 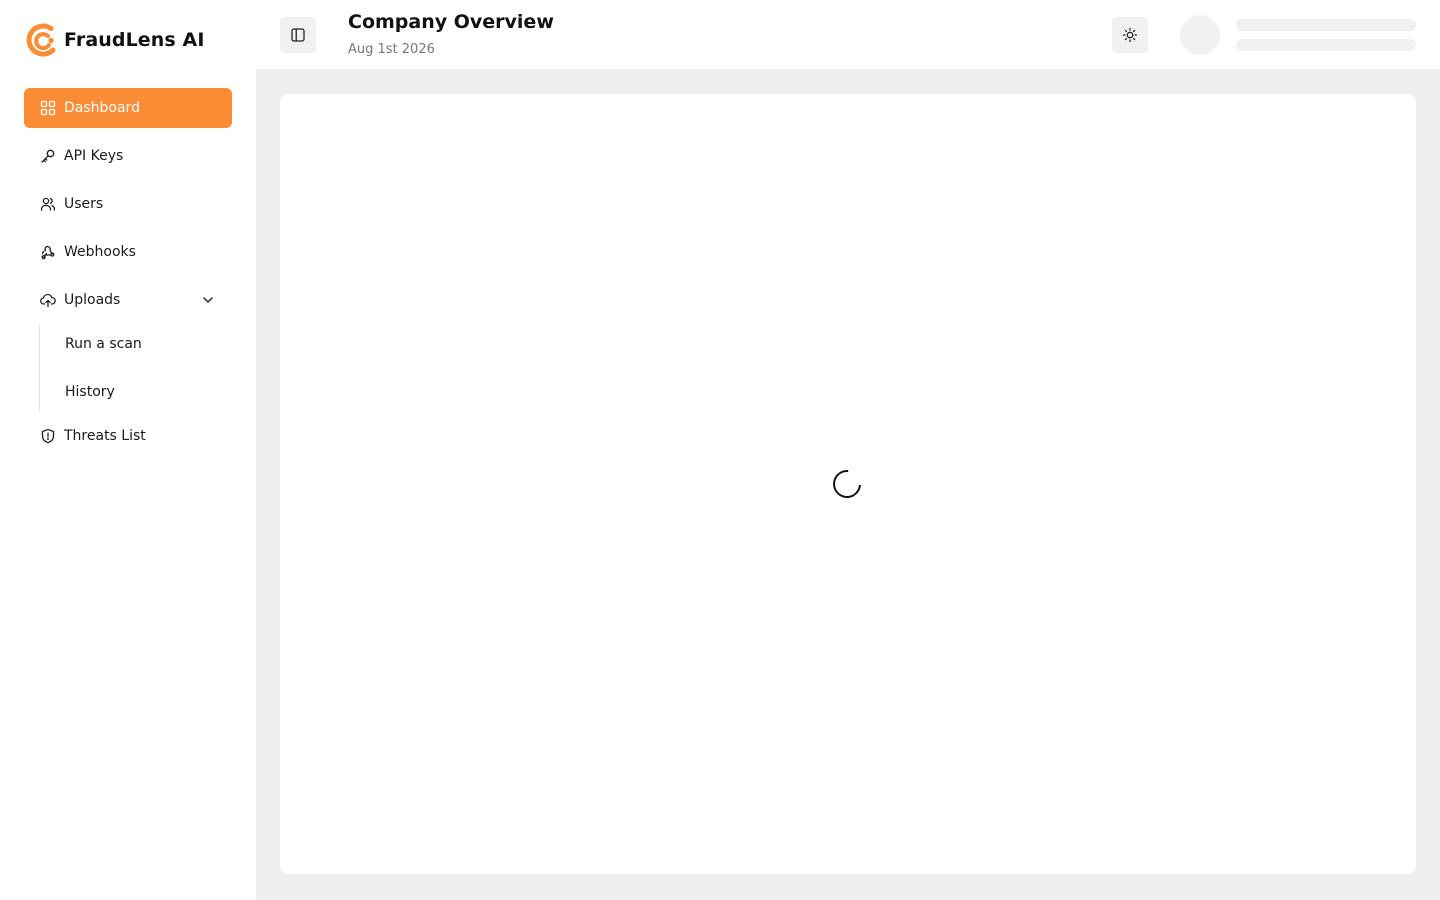 I want to click on sidebar-item-uploads: Uploads, so click(x=128, y=300).